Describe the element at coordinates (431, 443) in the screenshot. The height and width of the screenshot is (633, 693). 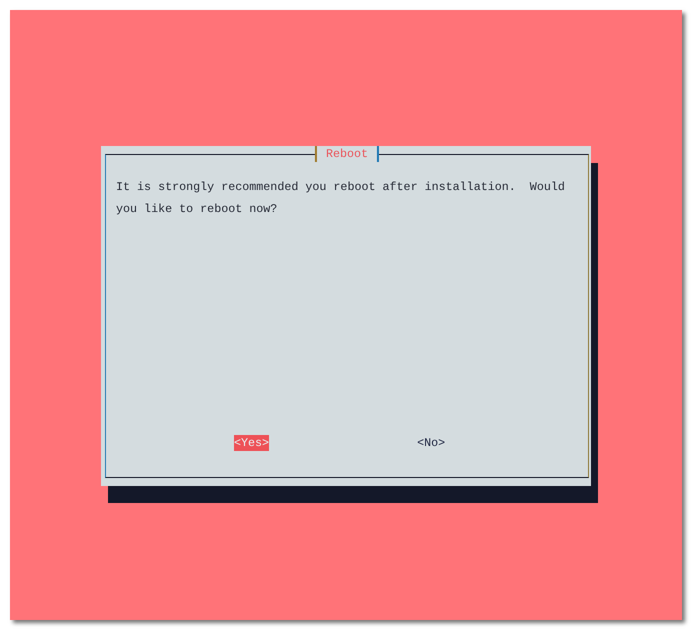
I see `dialog-button: <No>` at that location.